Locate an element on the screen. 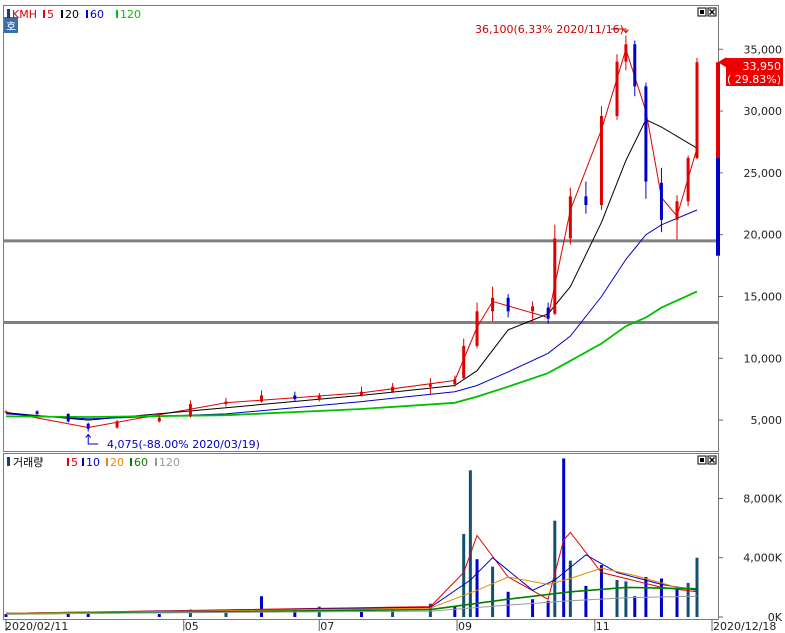  price-legend: KMH 5 20 60 120 is located at coordinates (74, 14).